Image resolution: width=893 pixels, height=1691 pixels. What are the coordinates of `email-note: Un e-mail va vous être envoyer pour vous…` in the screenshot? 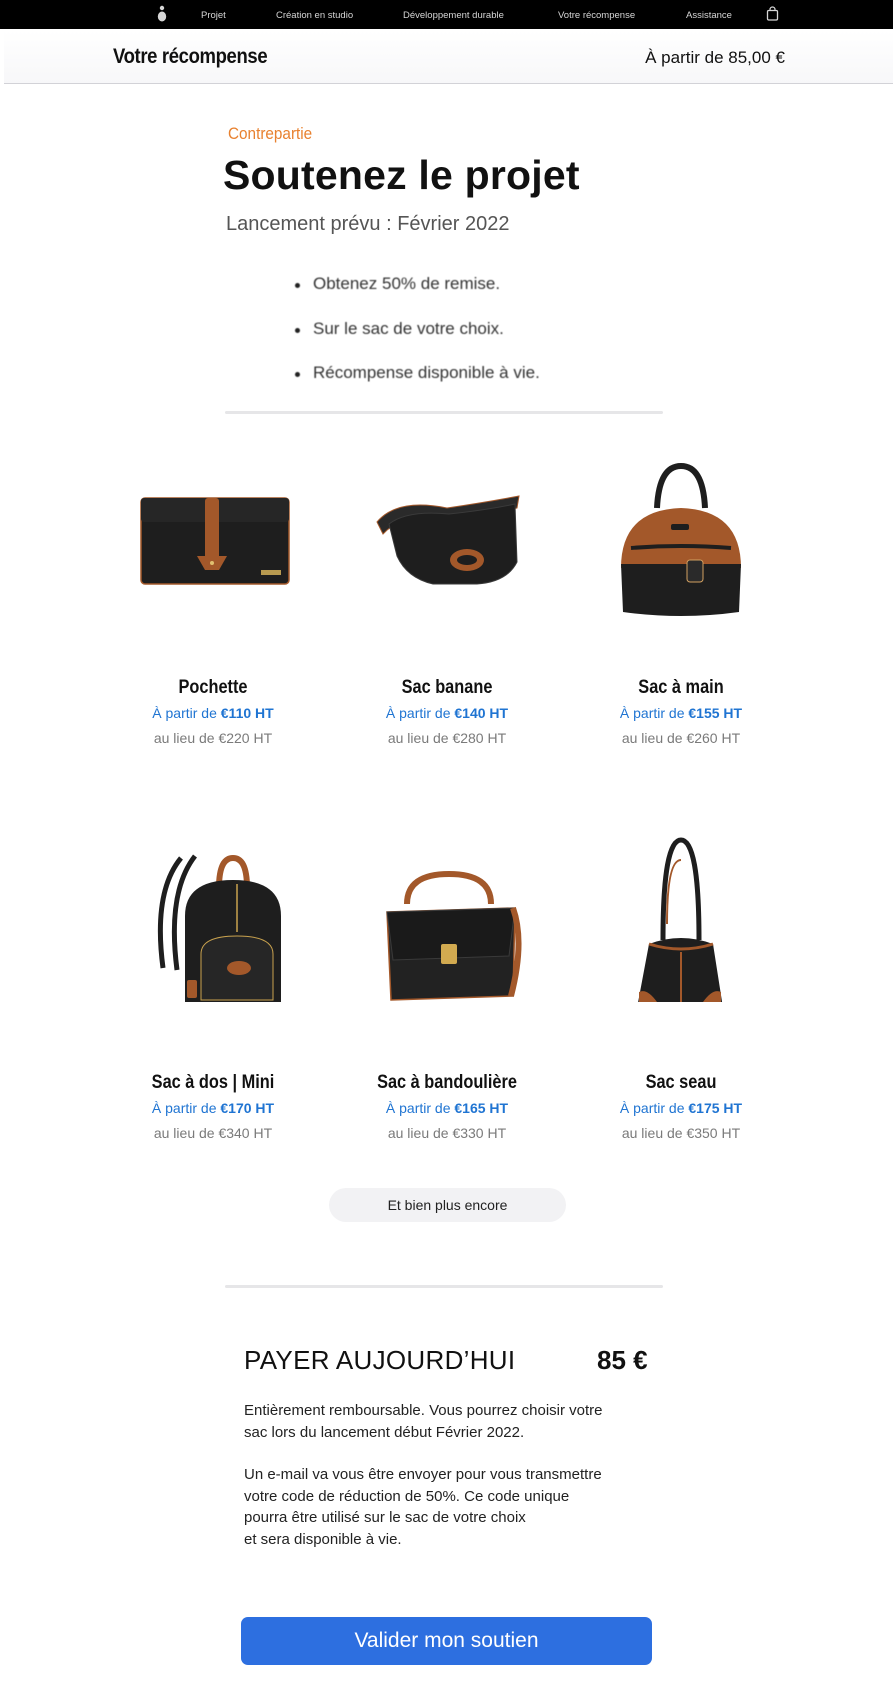 It's located at (454, 1507).